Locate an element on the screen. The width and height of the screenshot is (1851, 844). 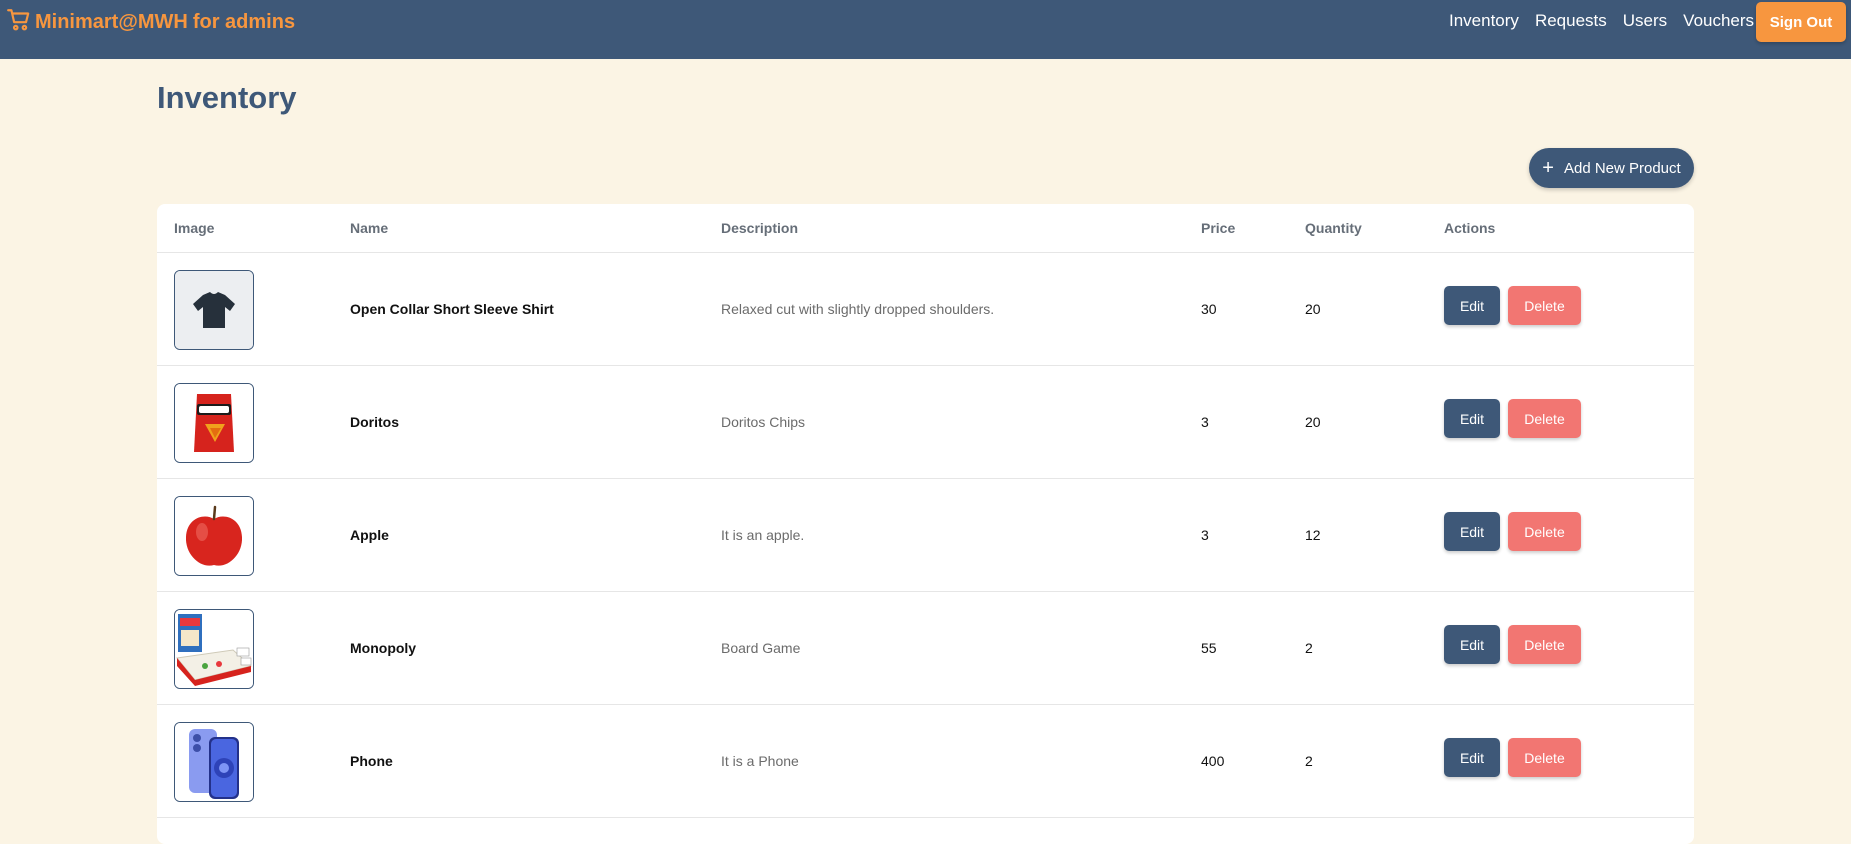
header-description: Description is located at coordinates (760, 228).